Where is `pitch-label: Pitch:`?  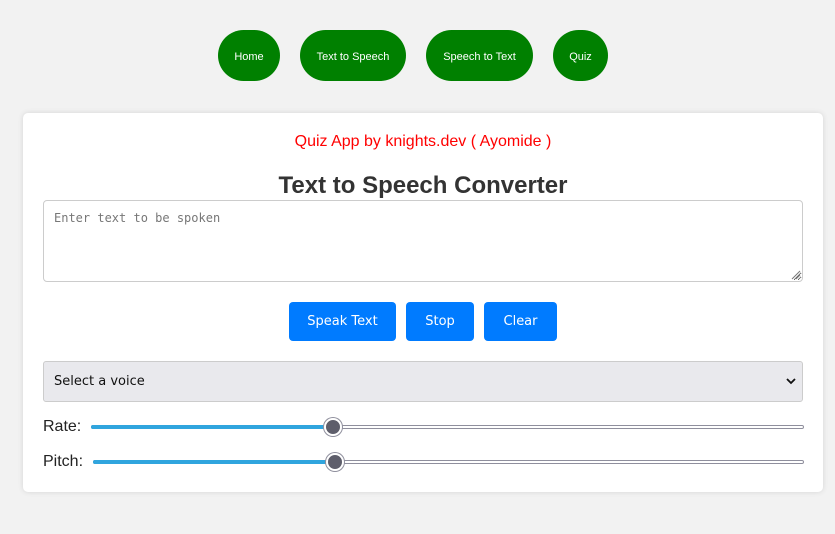 pitch-label: Pitch: is located at coordinates (63, 461).